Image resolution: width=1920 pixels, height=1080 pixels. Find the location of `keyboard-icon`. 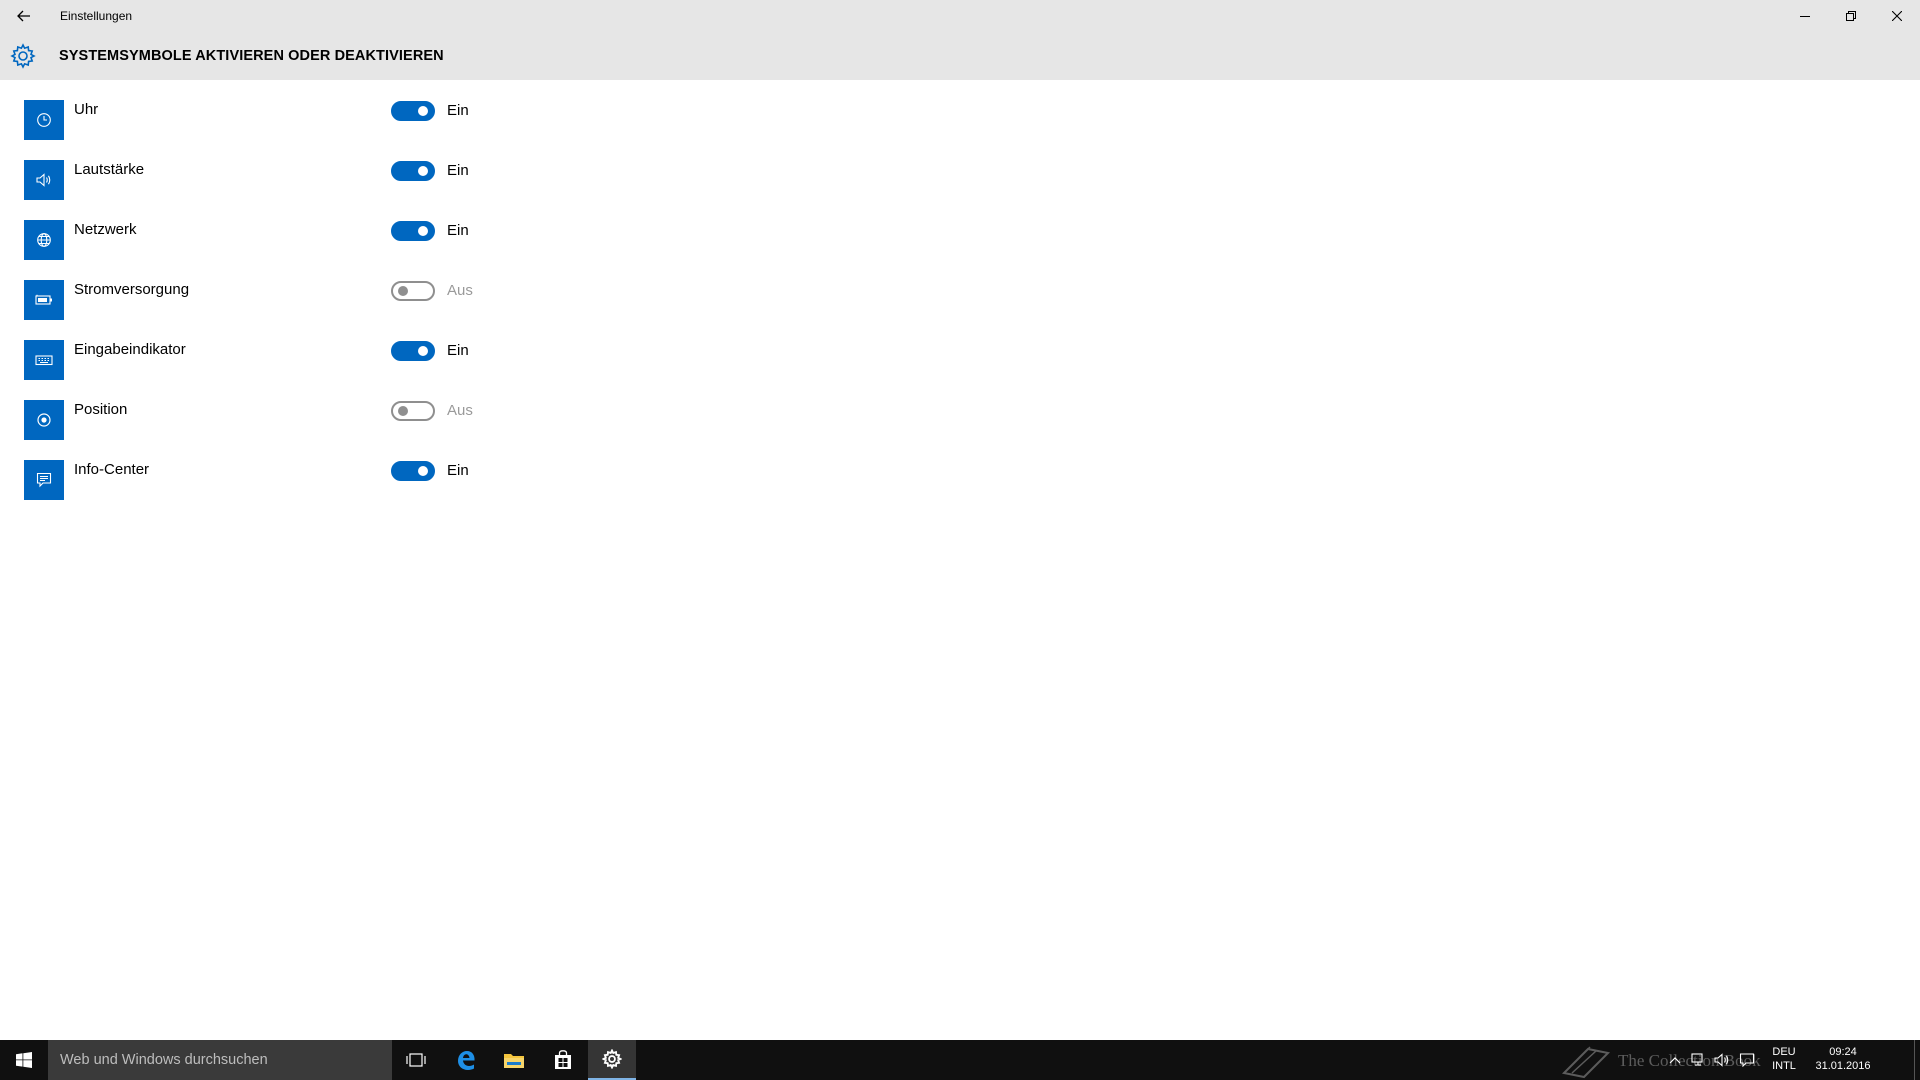

keyboard-icon is located at coordinates (44, 360).